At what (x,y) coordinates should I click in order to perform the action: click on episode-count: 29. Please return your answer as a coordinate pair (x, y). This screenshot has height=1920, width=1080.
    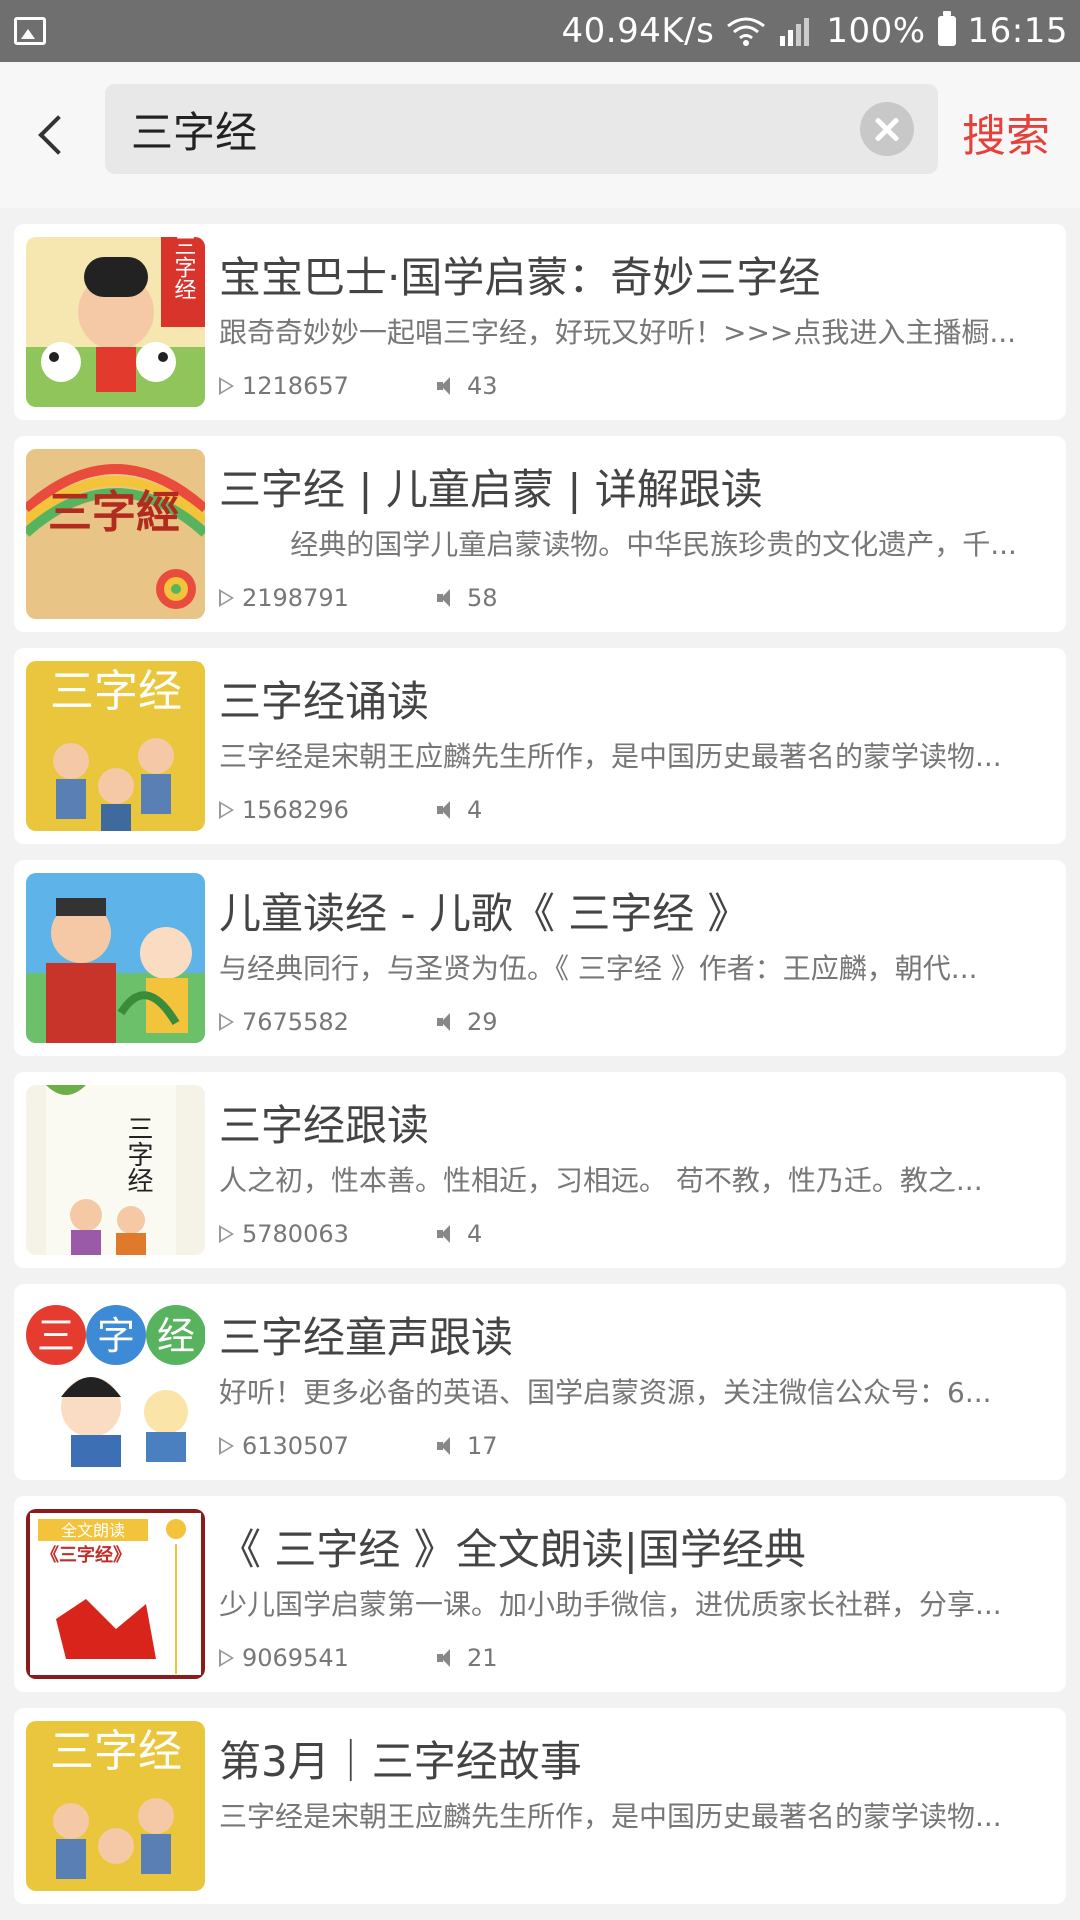
    Looking at the image, I should click on (482, 1022).